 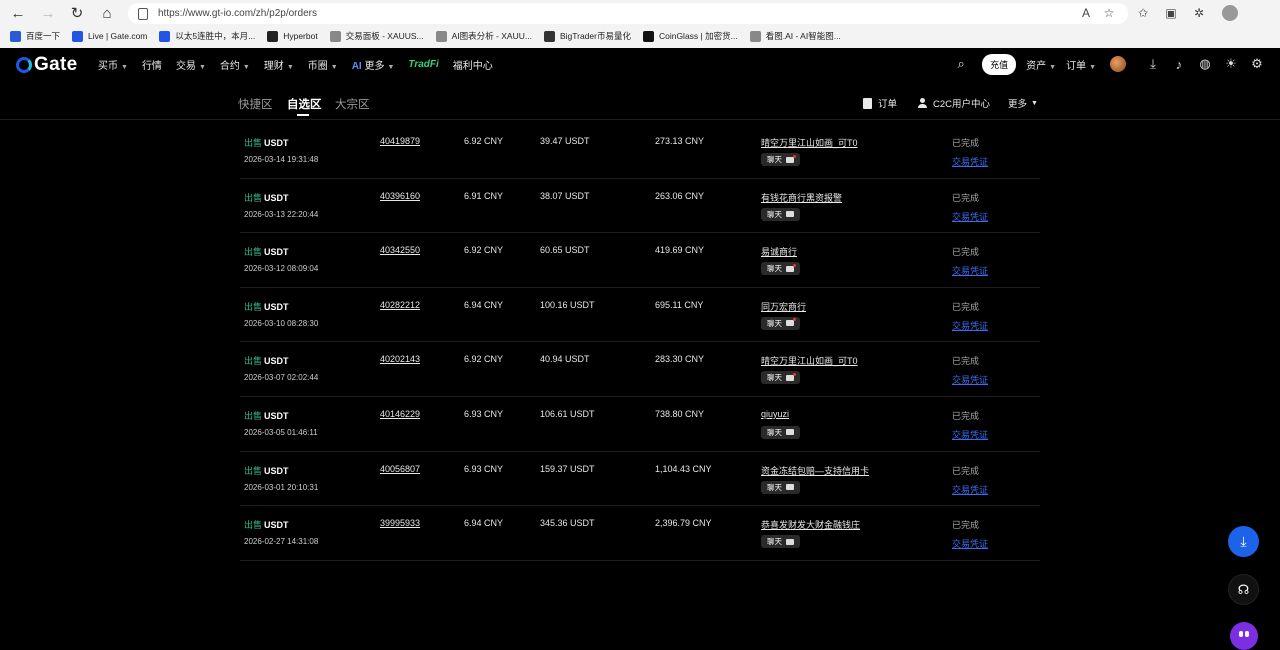 I want to click on bookmark-item: 百度一下, so click(x=35, y=36).